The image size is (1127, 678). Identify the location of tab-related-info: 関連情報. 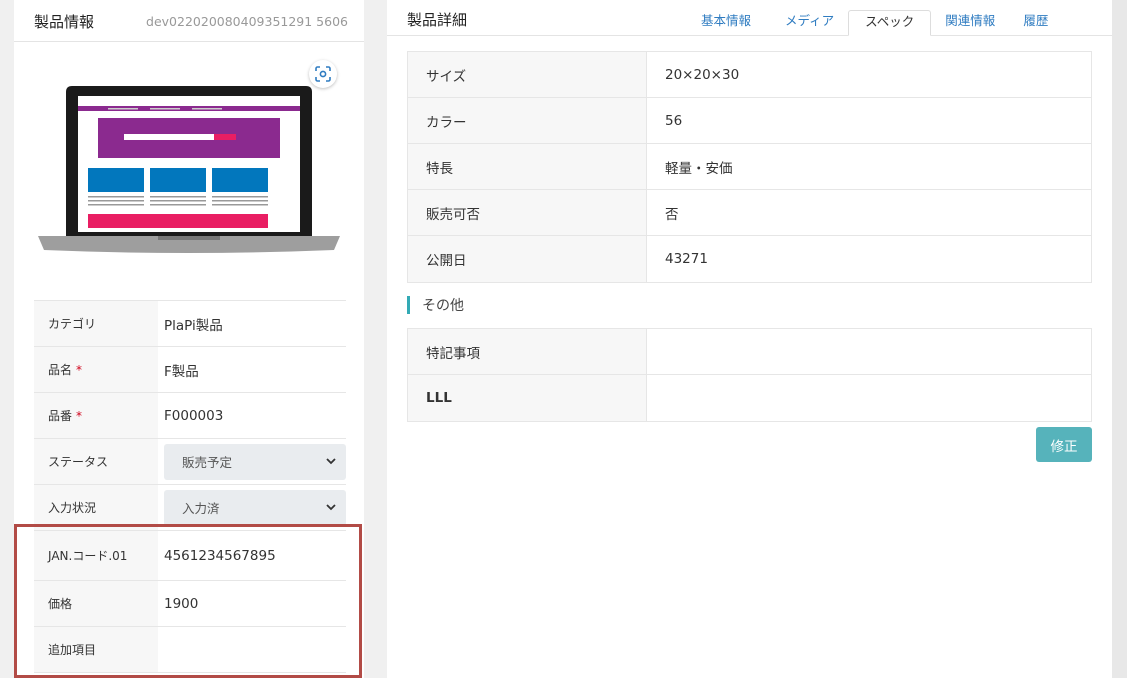
(970, 23).